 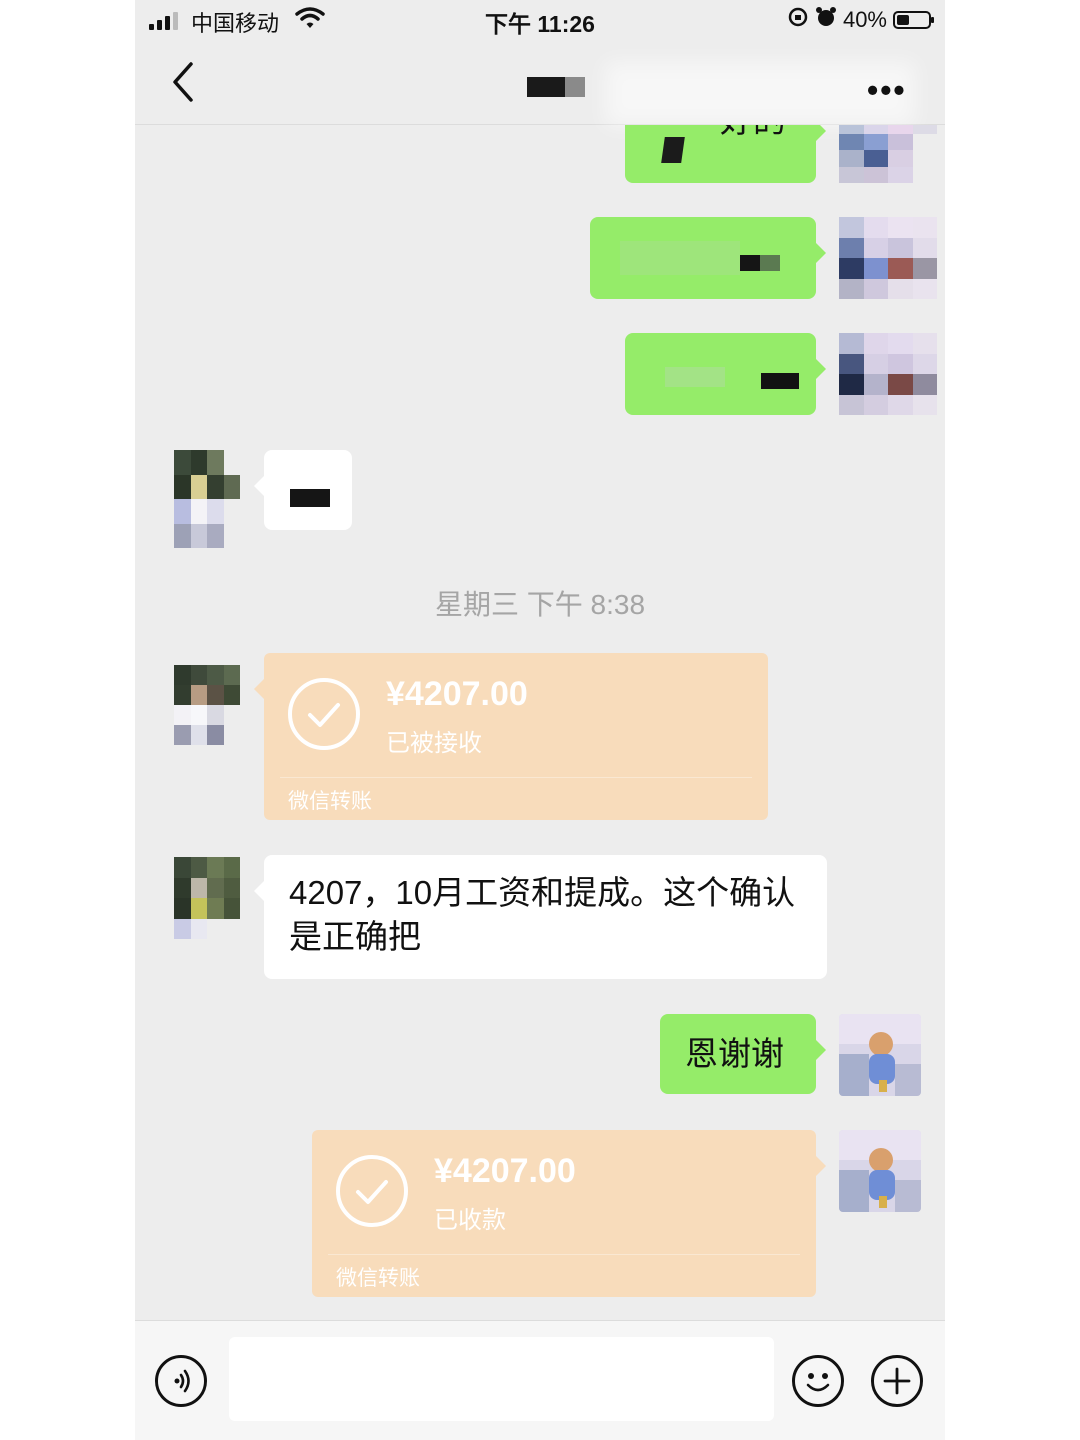 What do you see at coordinates (903, 20) in the screenshot?
I see `battery-fill` at bounding box center [903, 20].